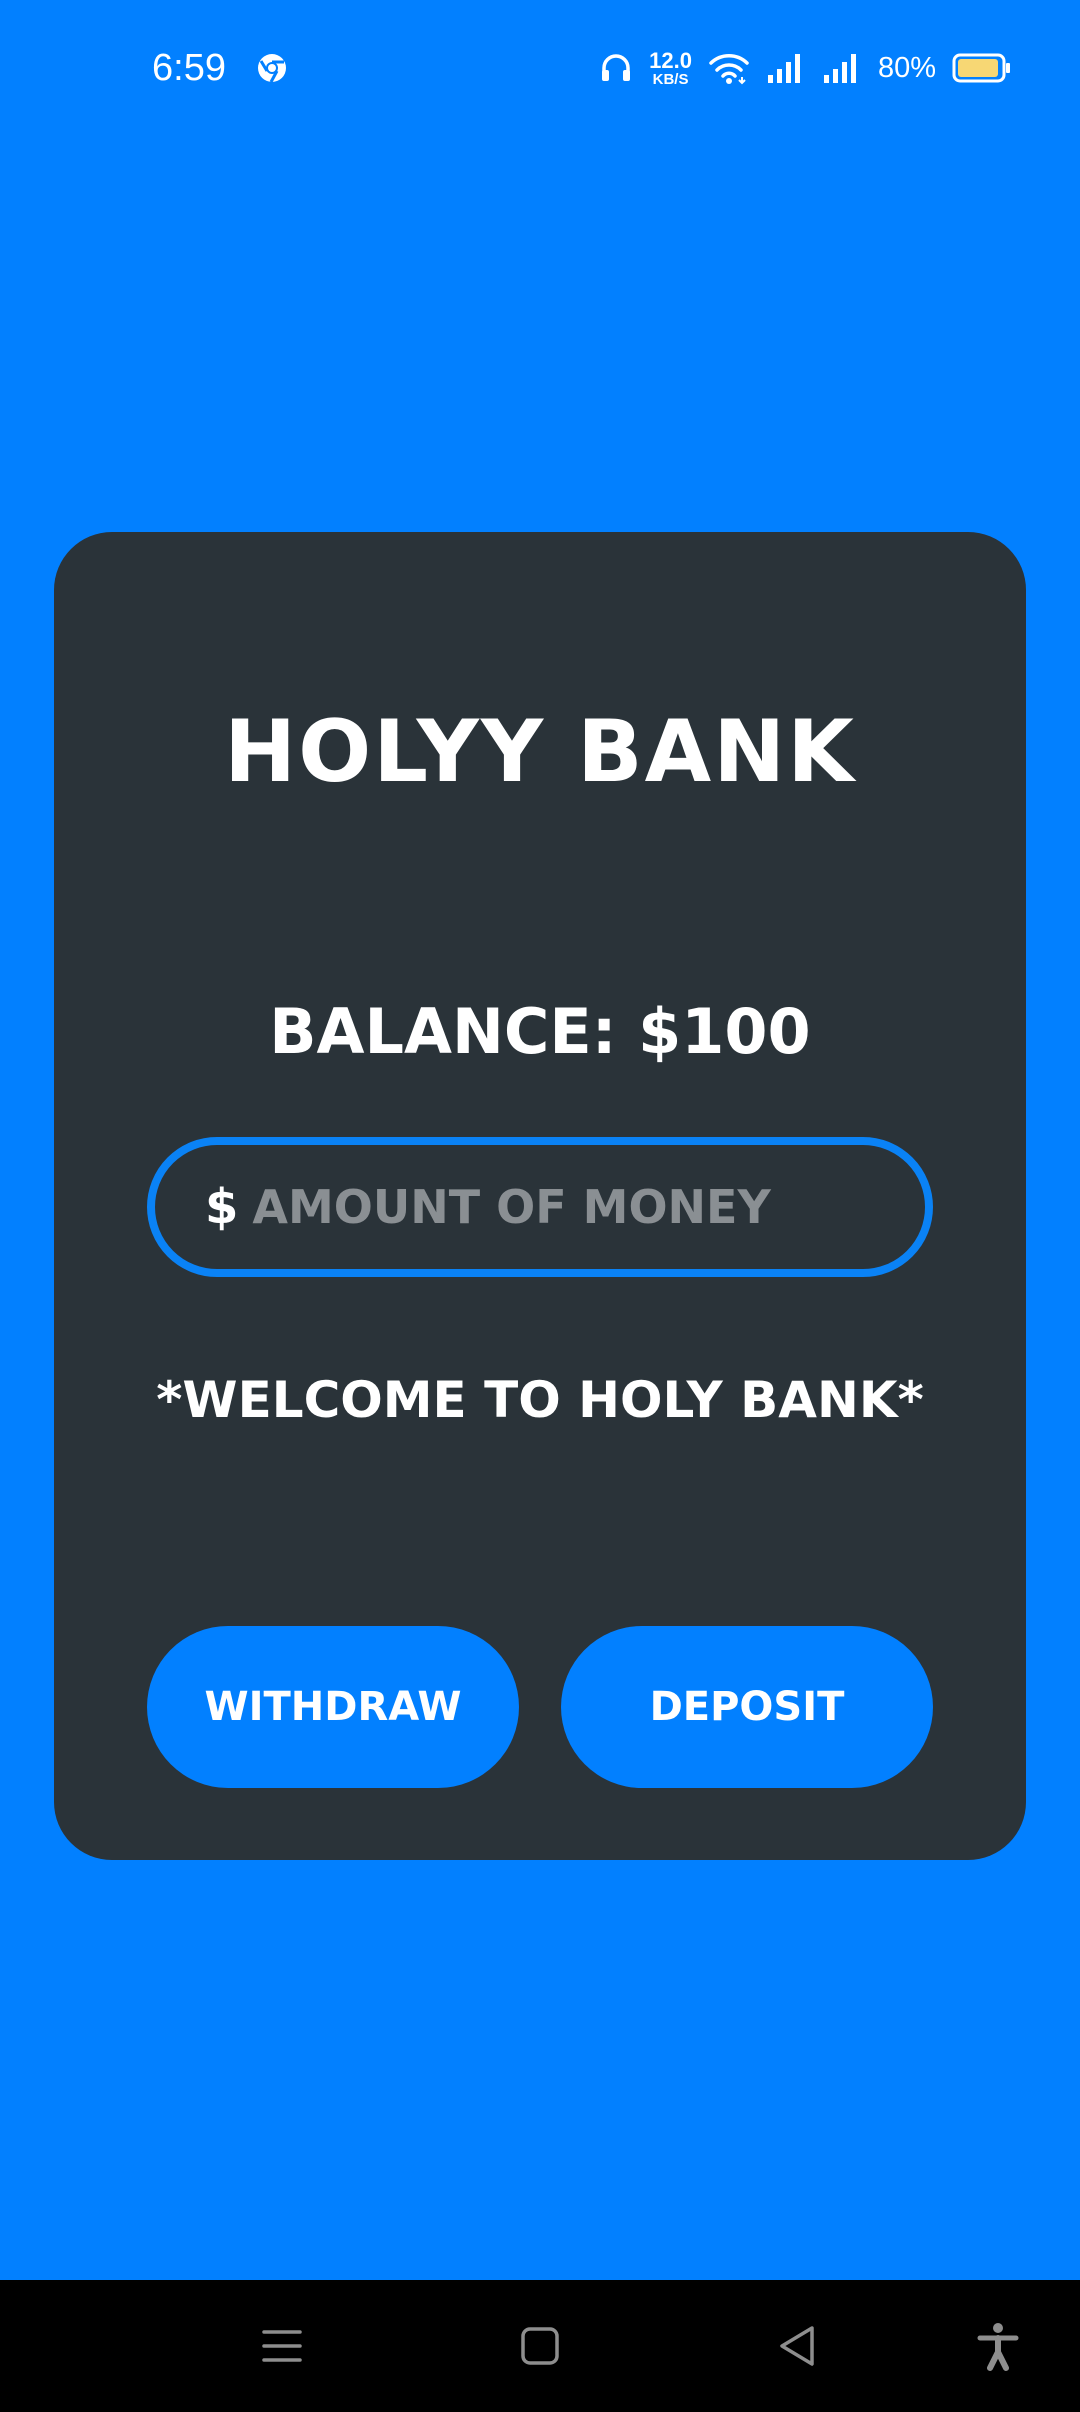 The width and height of the screenshot is (1080, 2412). I want to click on currency-prefix: $, so click(222, 1207).